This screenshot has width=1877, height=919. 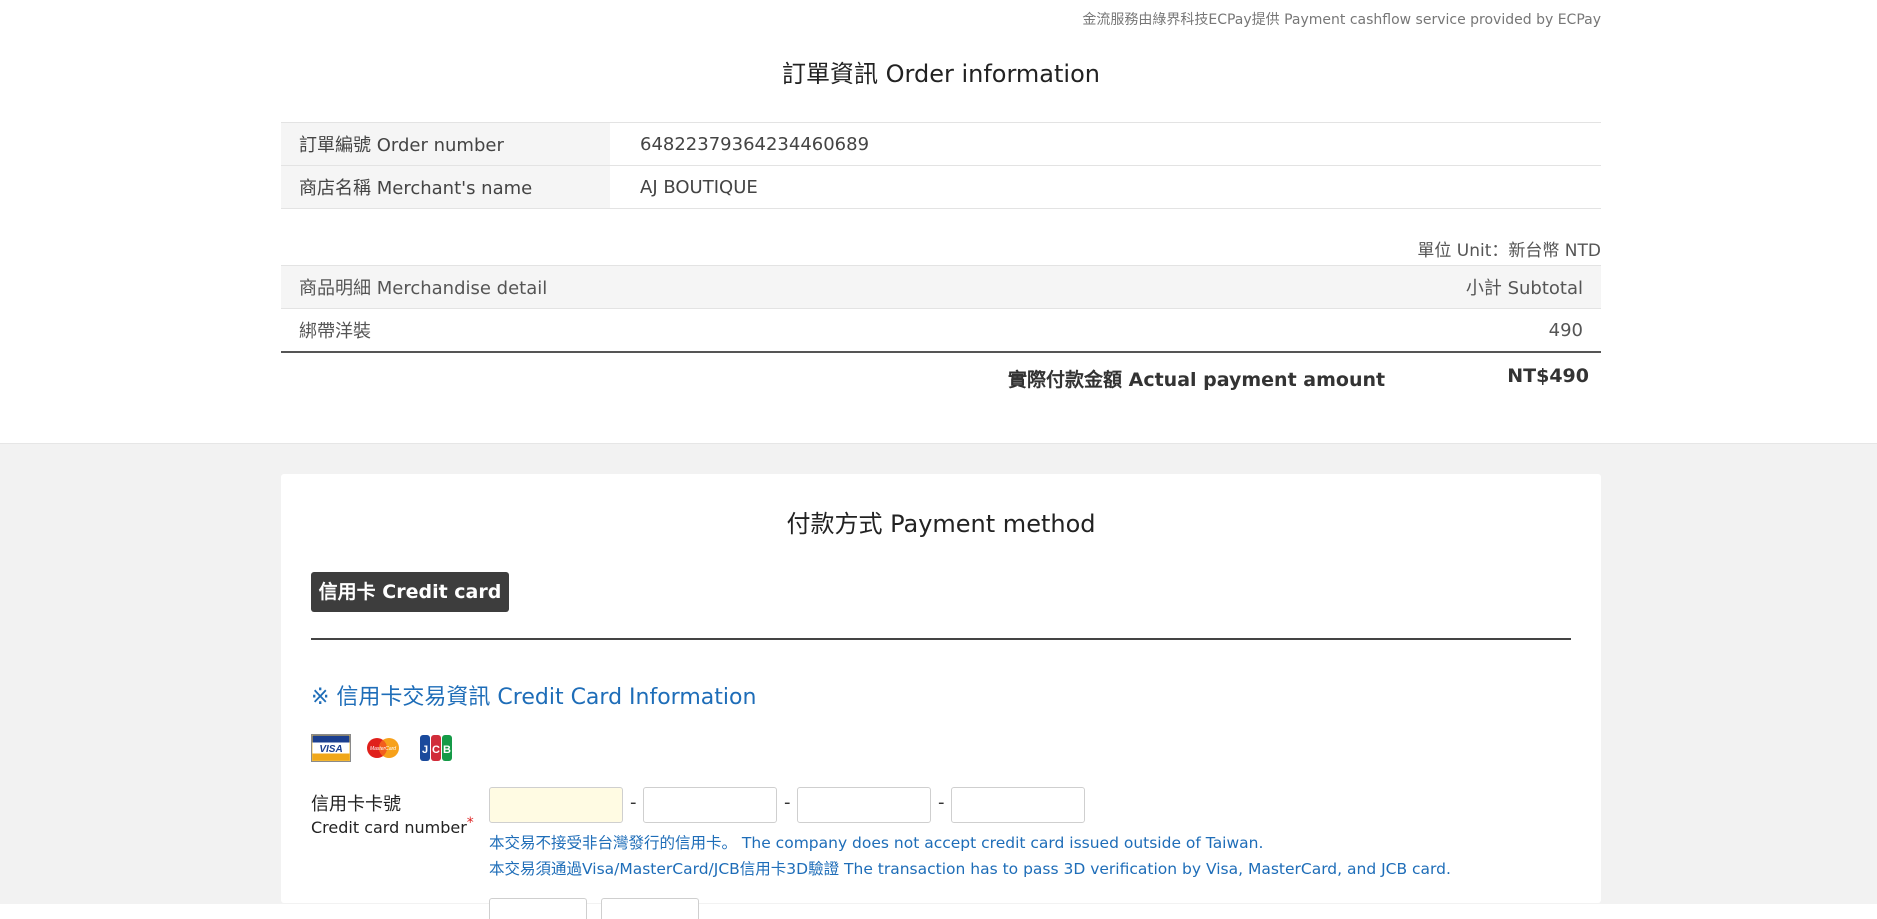 What do you see at coordinates (1509, 251) in the screenshot?
I see `currency-unit: 單位 Unit：新台幣 NTD` at bounding box center [1509, 251].